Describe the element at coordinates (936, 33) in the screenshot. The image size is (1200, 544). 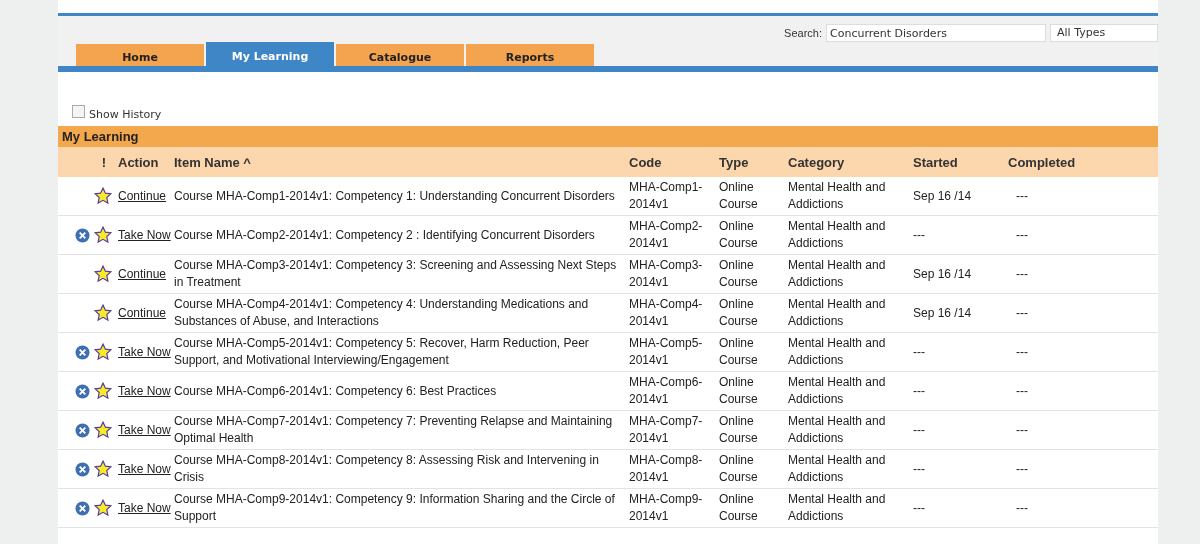
I see `search-field: Concurrent Disorders` at that location.